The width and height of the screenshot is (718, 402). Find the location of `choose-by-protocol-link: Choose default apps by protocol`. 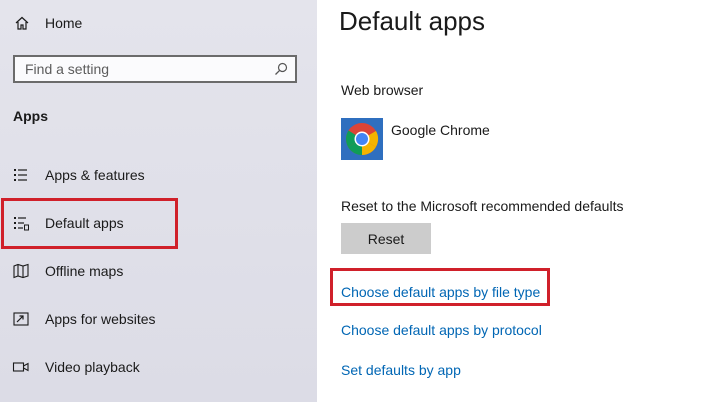

choose-by-protocol-link: Choose default apps by protocol is located at coordinates (441, 330).